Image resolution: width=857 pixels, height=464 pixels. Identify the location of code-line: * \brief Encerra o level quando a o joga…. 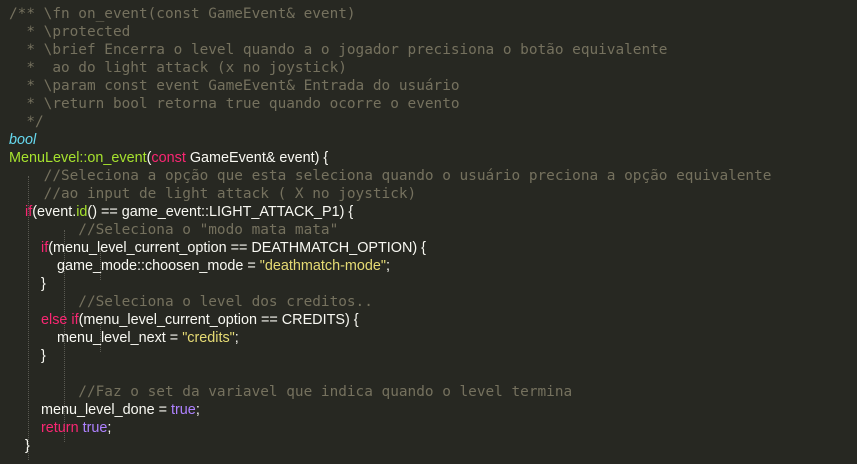
(338, 50).